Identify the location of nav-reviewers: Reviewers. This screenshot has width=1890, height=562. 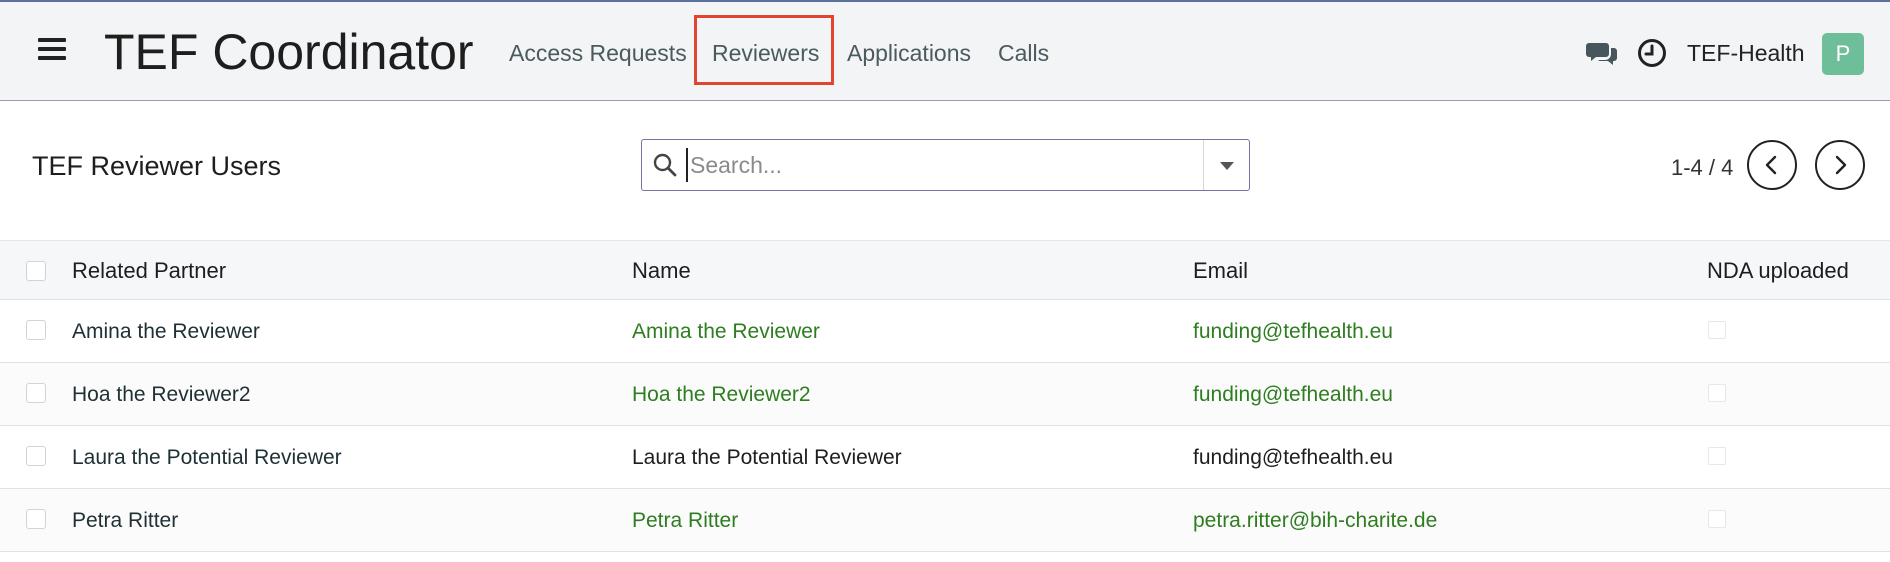
(765, 53).